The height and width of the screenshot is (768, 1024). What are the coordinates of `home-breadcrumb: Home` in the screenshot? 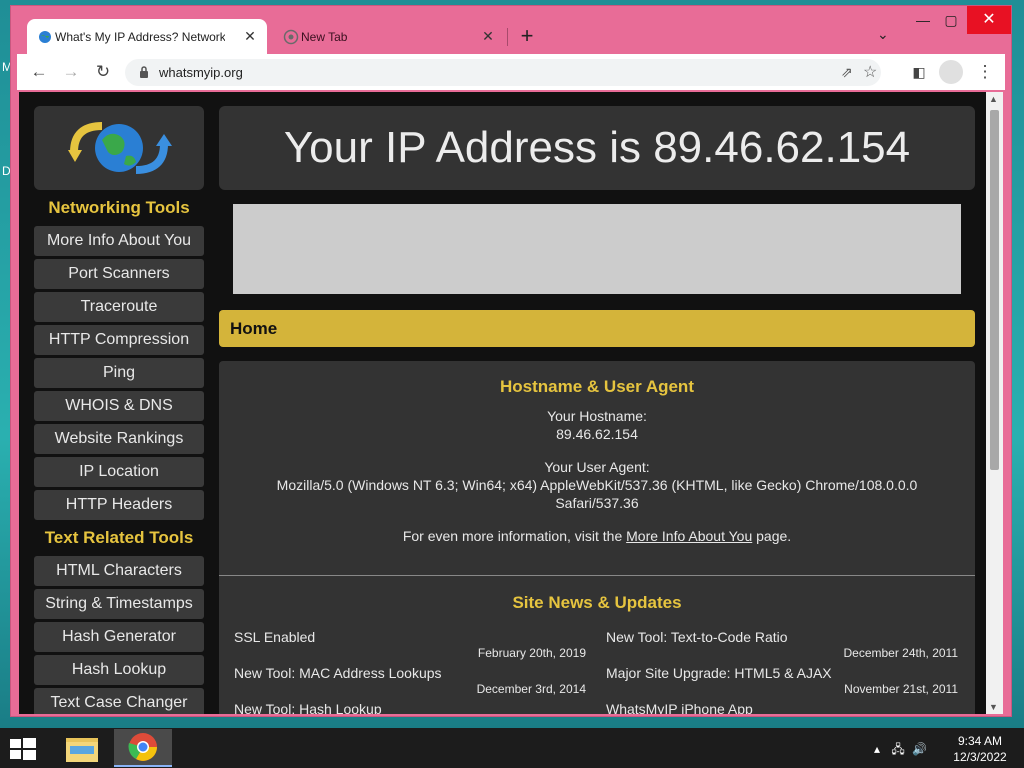 It's located at (597, 328).